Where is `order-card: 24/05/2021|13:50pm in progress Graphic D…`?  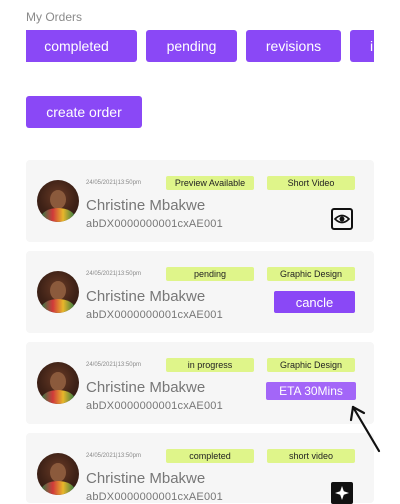 order-card: 24/05/2021|13:50pm in progress Graphic D… is located at coordinates (200, 383).